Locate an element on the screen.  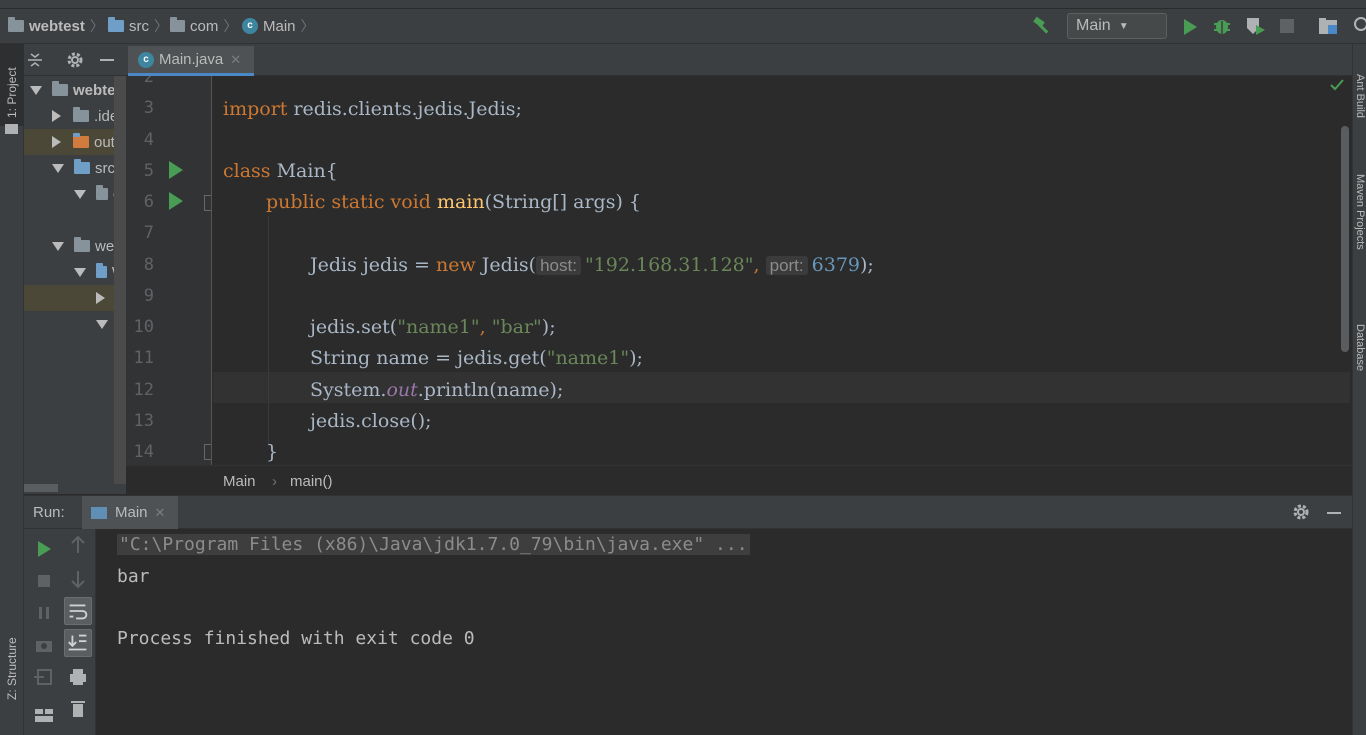
breadcrumb-webtest: webtest 〉 is located at coordinates (56, 26).